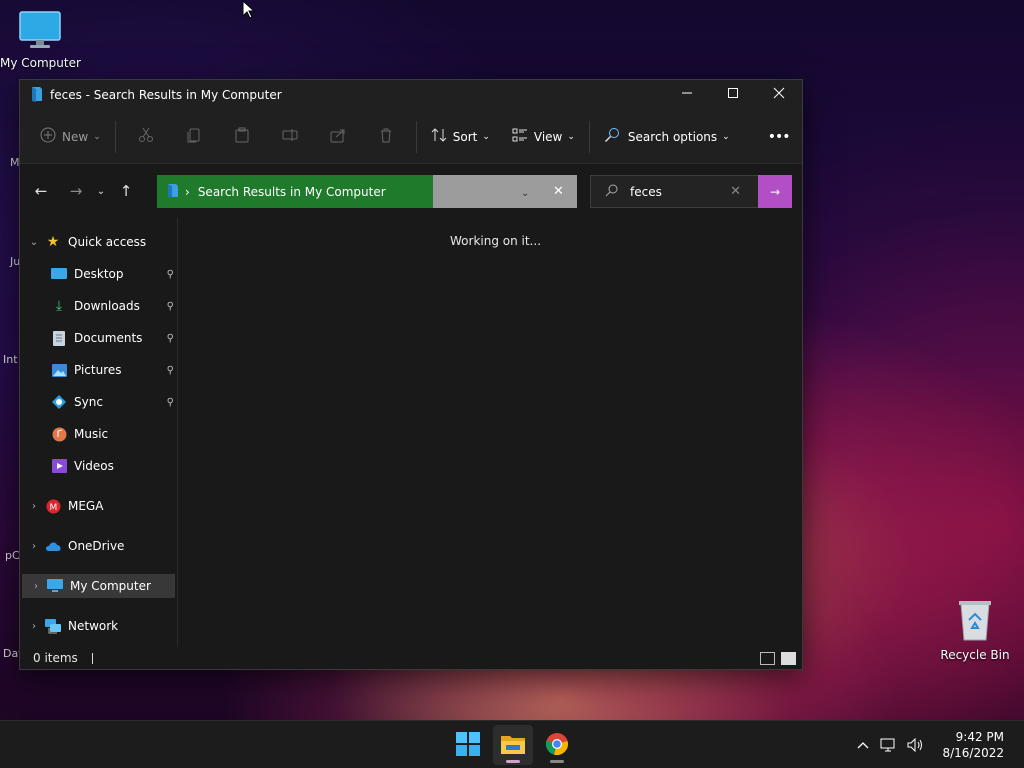 Image resolution: width=1024 pixels, height=768 pixels. I want to click on clear-search-button: ✕, so click(735, 191).